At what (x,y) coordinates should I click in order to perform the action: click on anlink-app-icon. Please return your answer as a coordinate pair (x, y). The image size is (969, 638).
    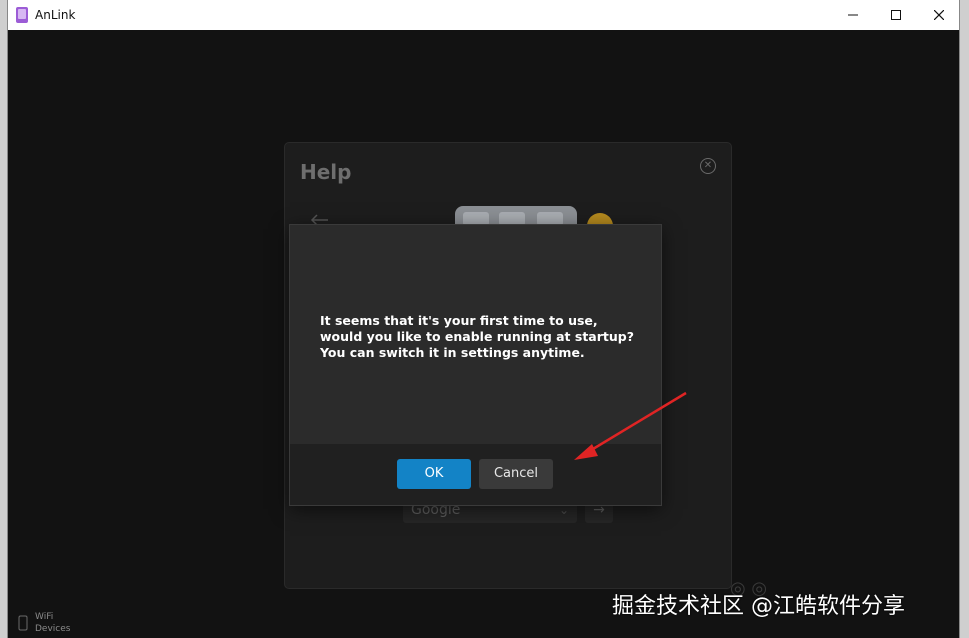
    Looking at the image, I should click on (22, 15).